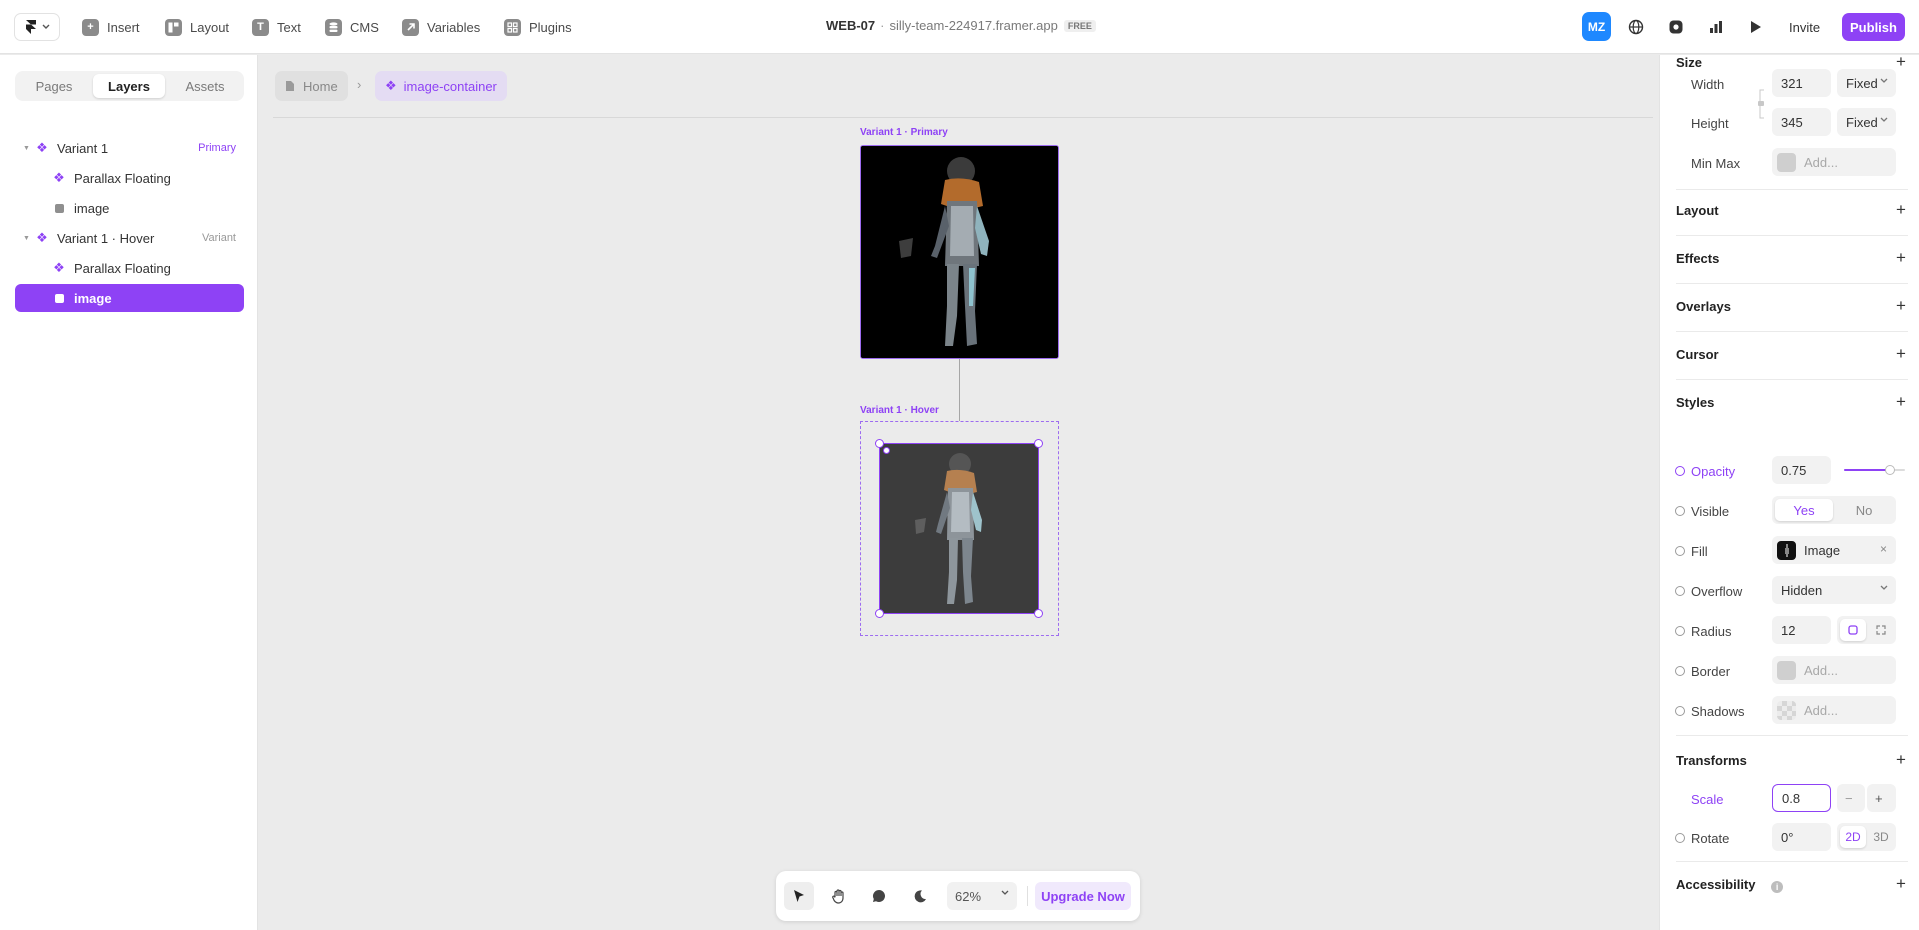 This screenshot has width=1919, height=930. What do you see at coordinates (1083, 896) in the screenshot?
I see `upgrade-now-button: Upgrade Now` at bounding box center [1083, 896].